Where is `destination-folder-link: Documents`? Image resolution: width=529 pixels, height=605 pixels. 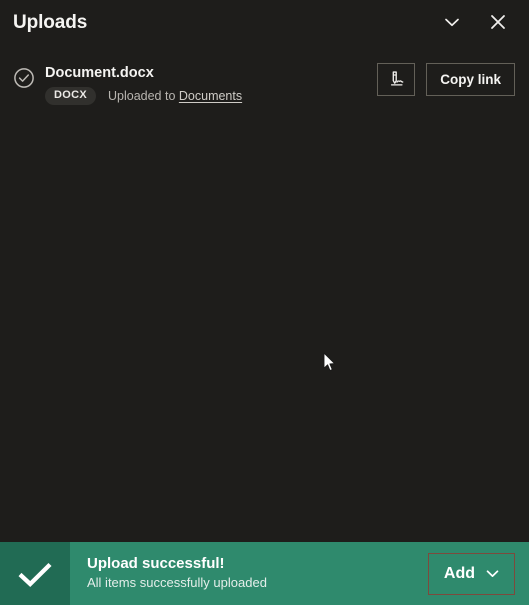 destination-folder-link: Documents is located at coordinates (210, 96).